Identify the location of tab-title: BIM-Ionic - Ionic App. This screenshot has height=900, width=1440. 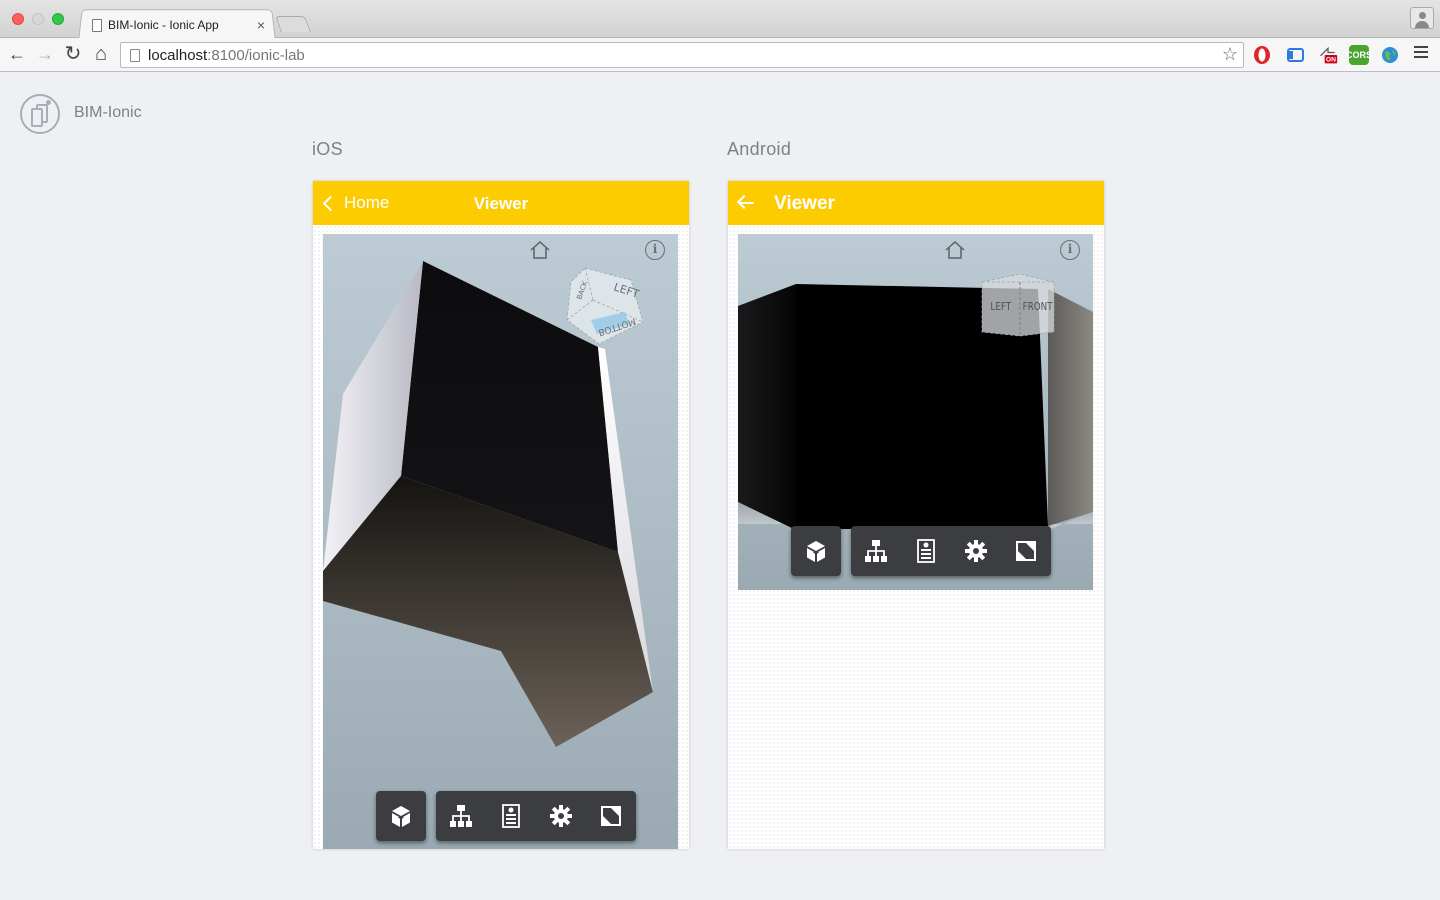
(163, 25).